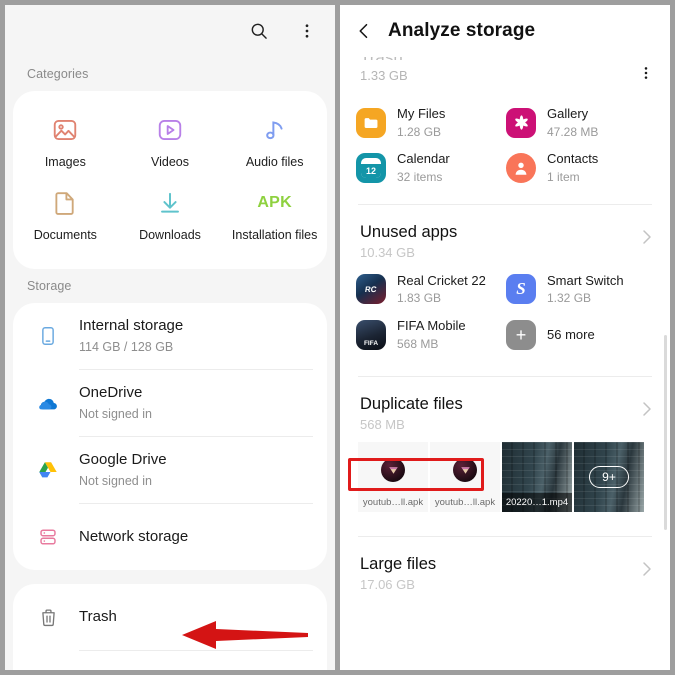 This screenshot has width=675, height=675. I want to click on app-name: 56 more, so click(571, 334).